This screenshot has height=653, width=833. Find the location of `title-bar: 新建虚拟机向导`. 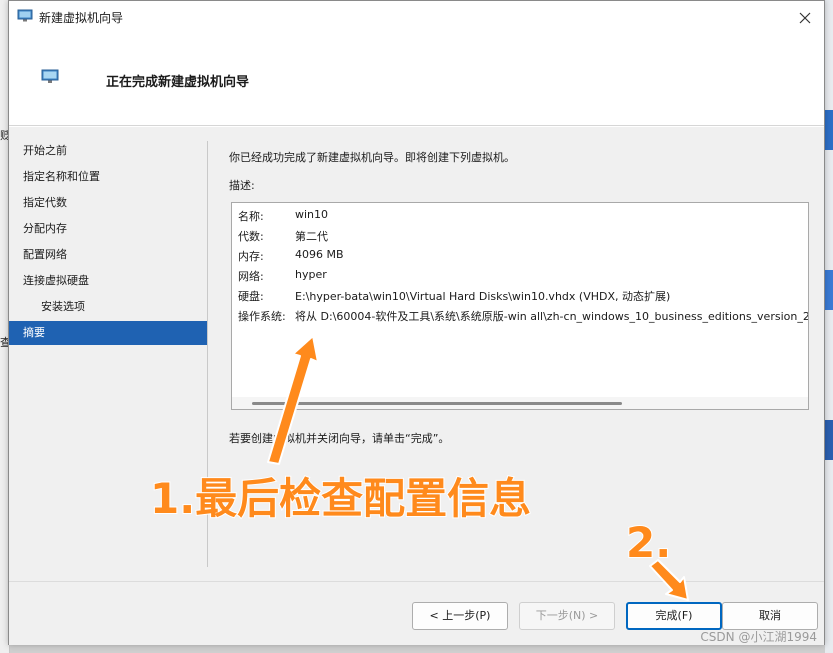

title-bar: 新建虚拟机向导 is located at coordinates (416, 17).